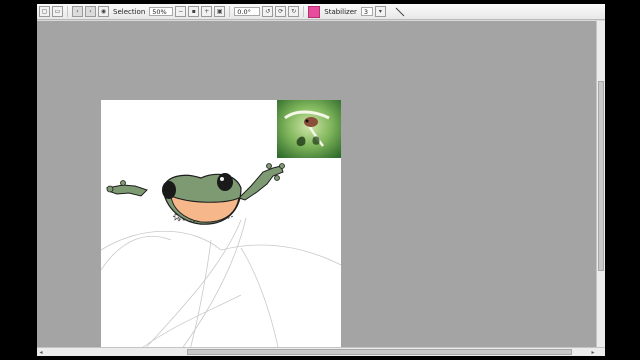 Image resolution: width=640 pixels, height=360 pixels. I want to click on stabilizer-icon, so click(314, 11).